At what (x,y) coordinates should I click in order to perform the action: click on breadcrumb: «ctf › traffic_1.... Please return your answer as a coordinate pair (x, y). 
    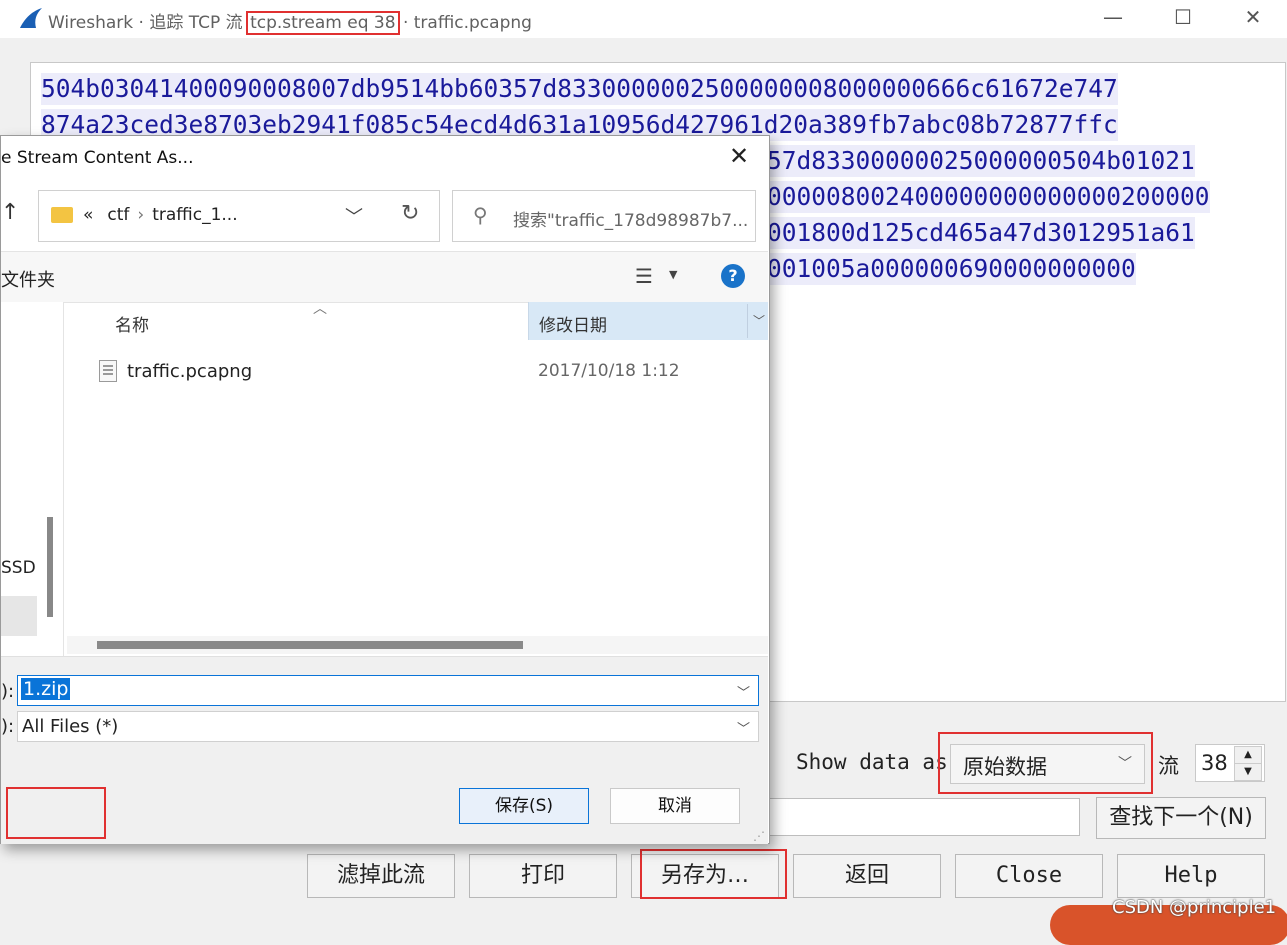
    Looking at the image, I should click on (160, 215).